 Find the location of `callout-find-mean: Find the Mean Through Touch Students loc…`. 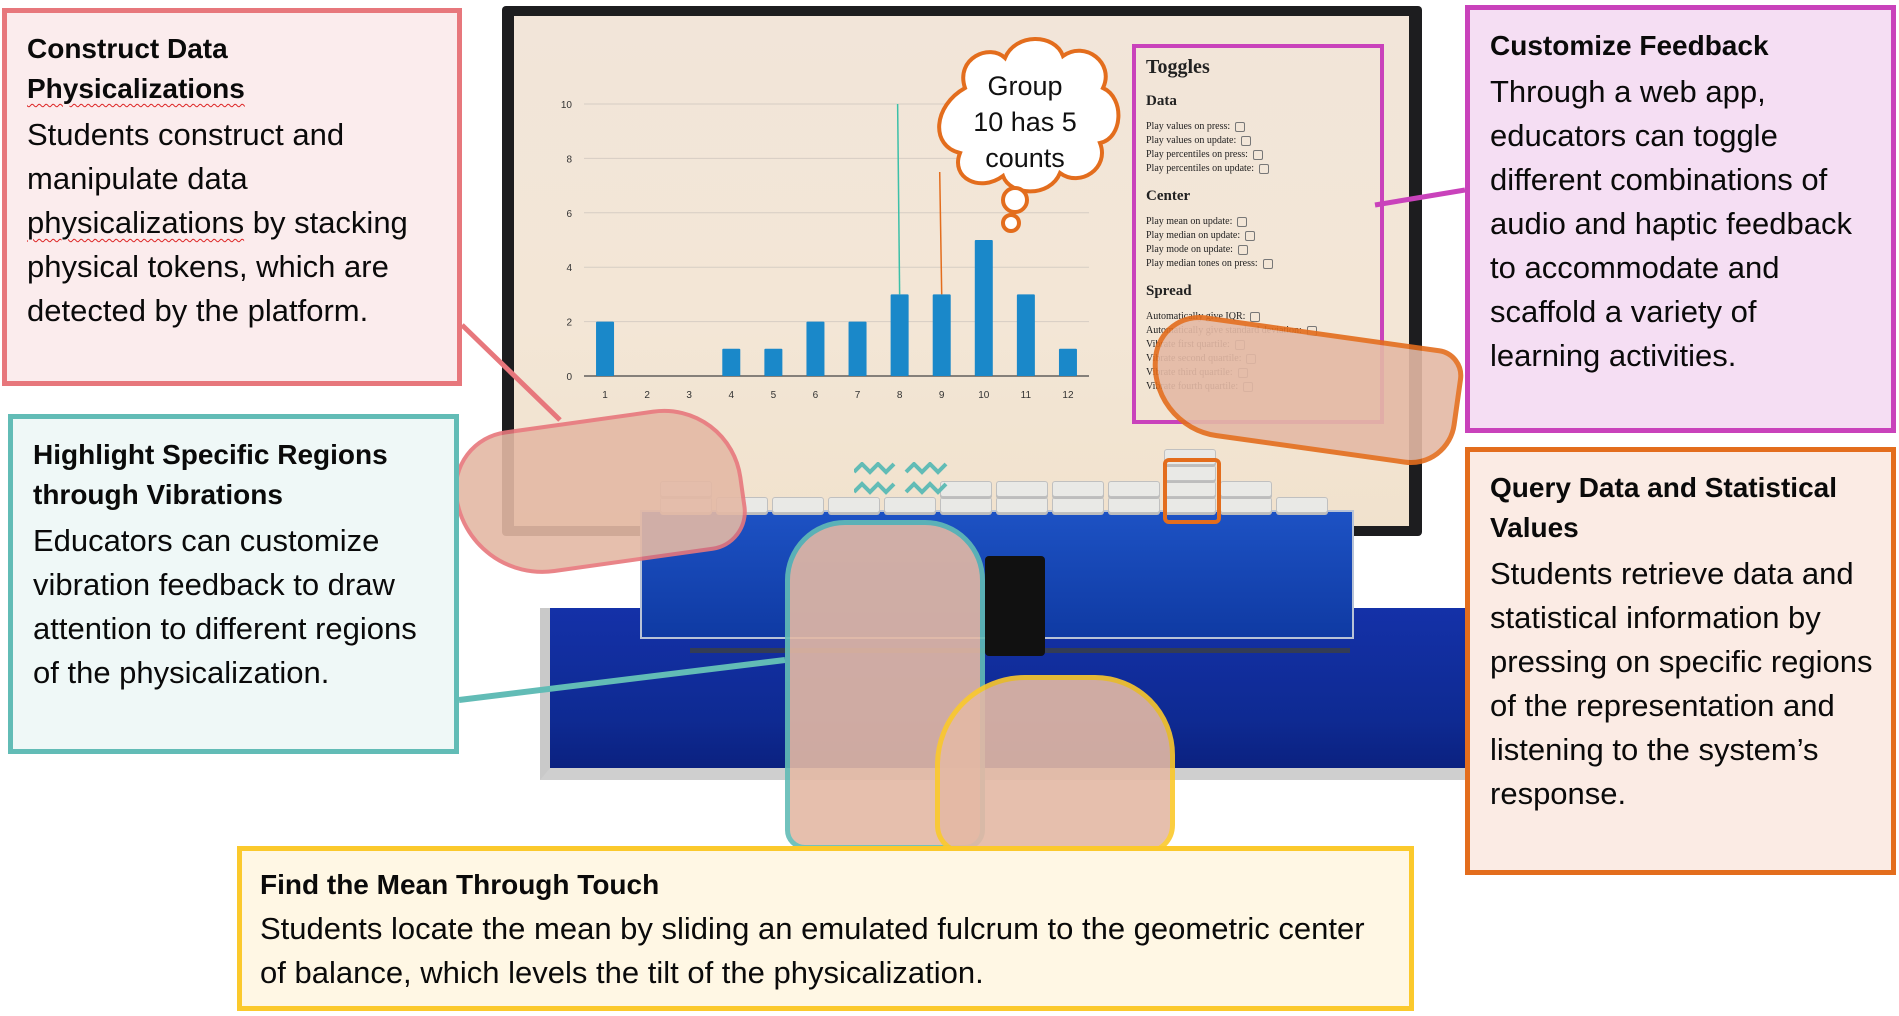

callout-find-mean: Find the Mean Through Touch Students loc… is located at coordinates (825, 928).